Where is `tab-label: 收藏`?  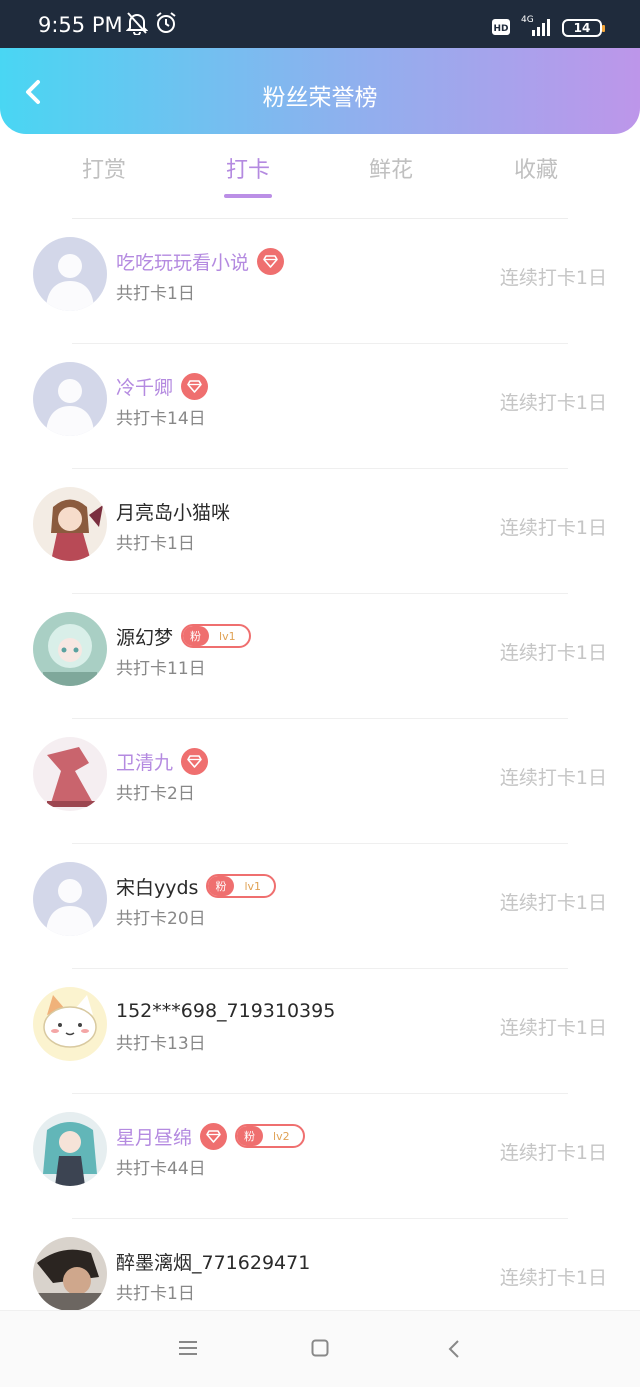 tab-label: 收藏 is located at coordinates (535, 170).